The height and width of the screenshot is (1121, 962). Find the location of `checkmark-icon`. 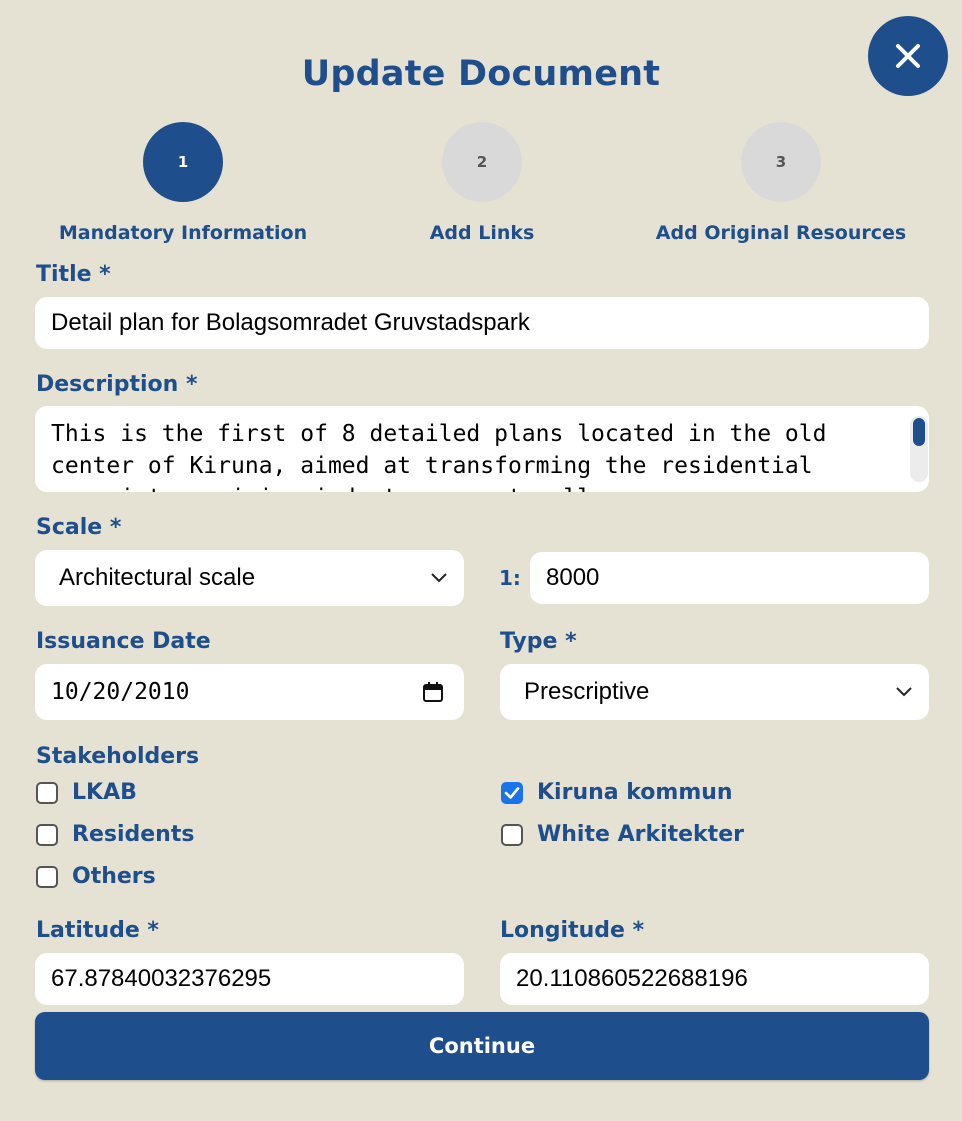

checkmark-icon is located at coordinates (512, 792).